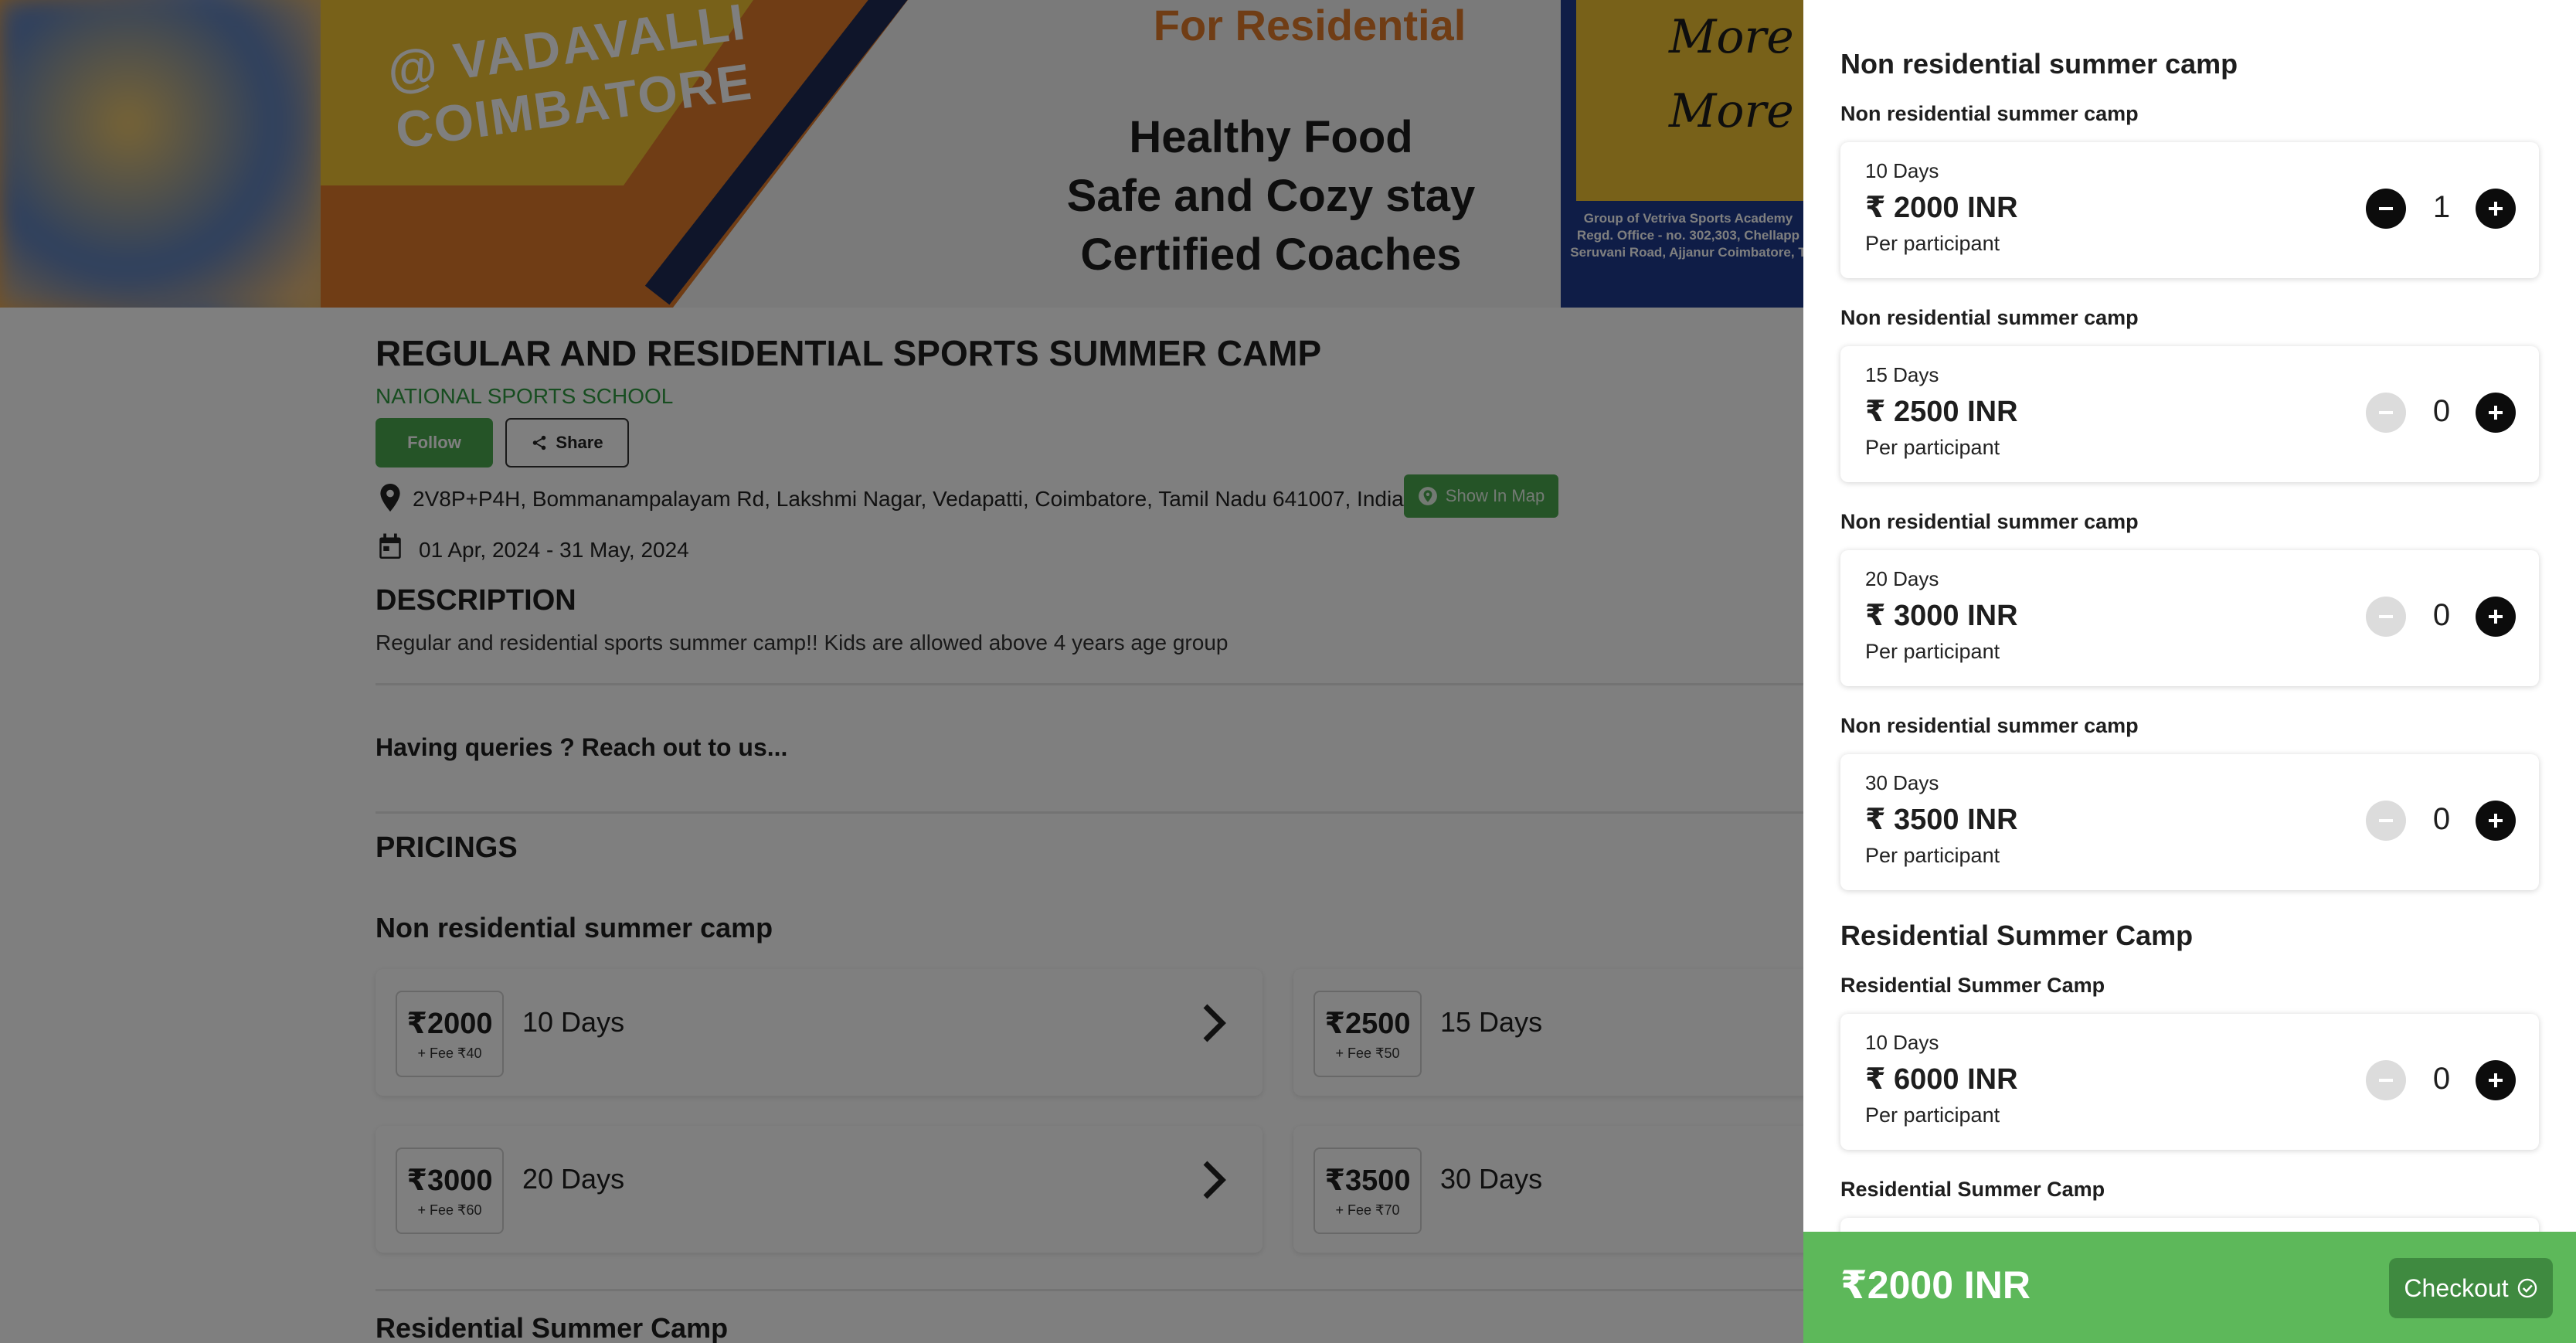 This screenshot has width=2576, height=1343. Describe the element at coordinates (2189, 1287) in the screenshot. I see `checkout-bar: ₹2000 INR Checkout` at that location.